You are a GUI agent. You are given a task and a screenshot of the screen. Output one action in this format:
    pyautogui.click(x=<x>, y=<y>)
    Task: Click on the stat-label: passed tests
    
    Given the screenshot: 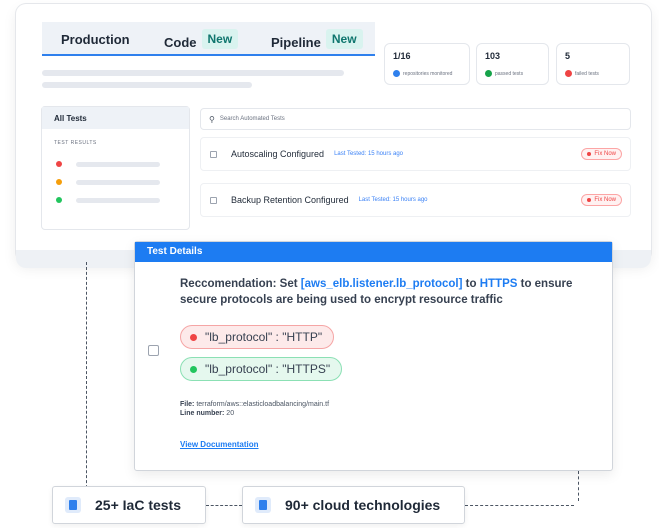 What is the action you would take?
    pyautogui.click(x=509, y=73)
    